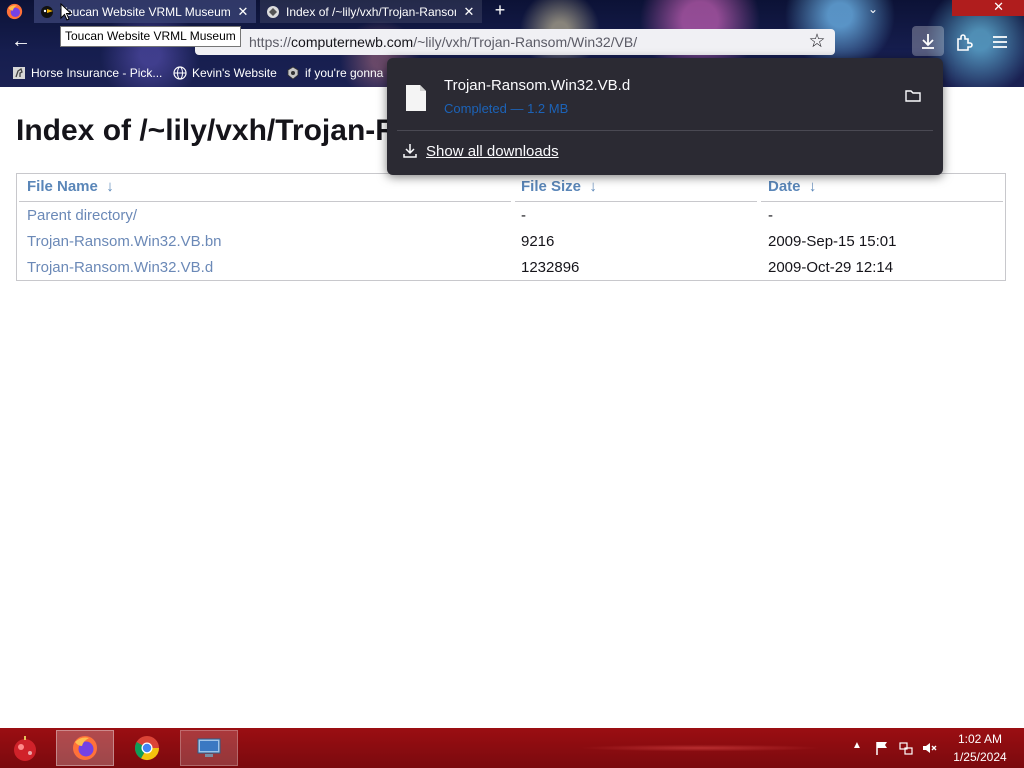 Image resolution: width=1024 pixels, height=768 pixels. What do you see at coordinates (66, 12) in the screenshot?
I see `mouse-cursor-icon` at bounding box center [66, 12].